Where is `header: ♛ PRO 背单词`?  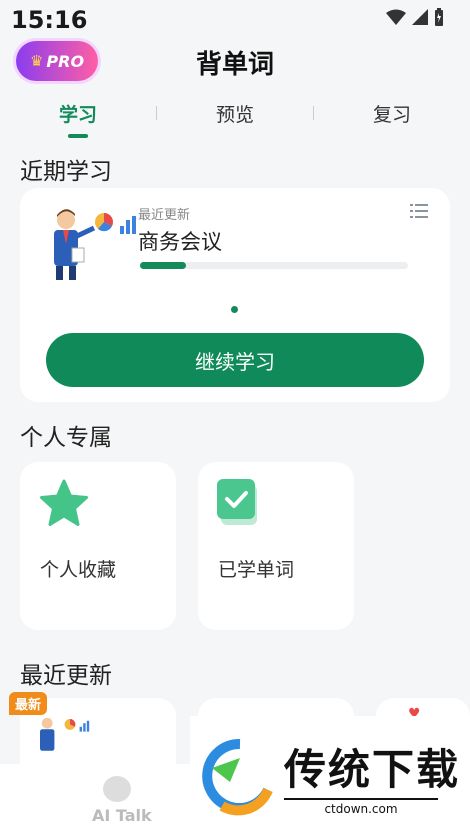
header: ♛ PRO 背单词 is located at coordinates (235, 63).